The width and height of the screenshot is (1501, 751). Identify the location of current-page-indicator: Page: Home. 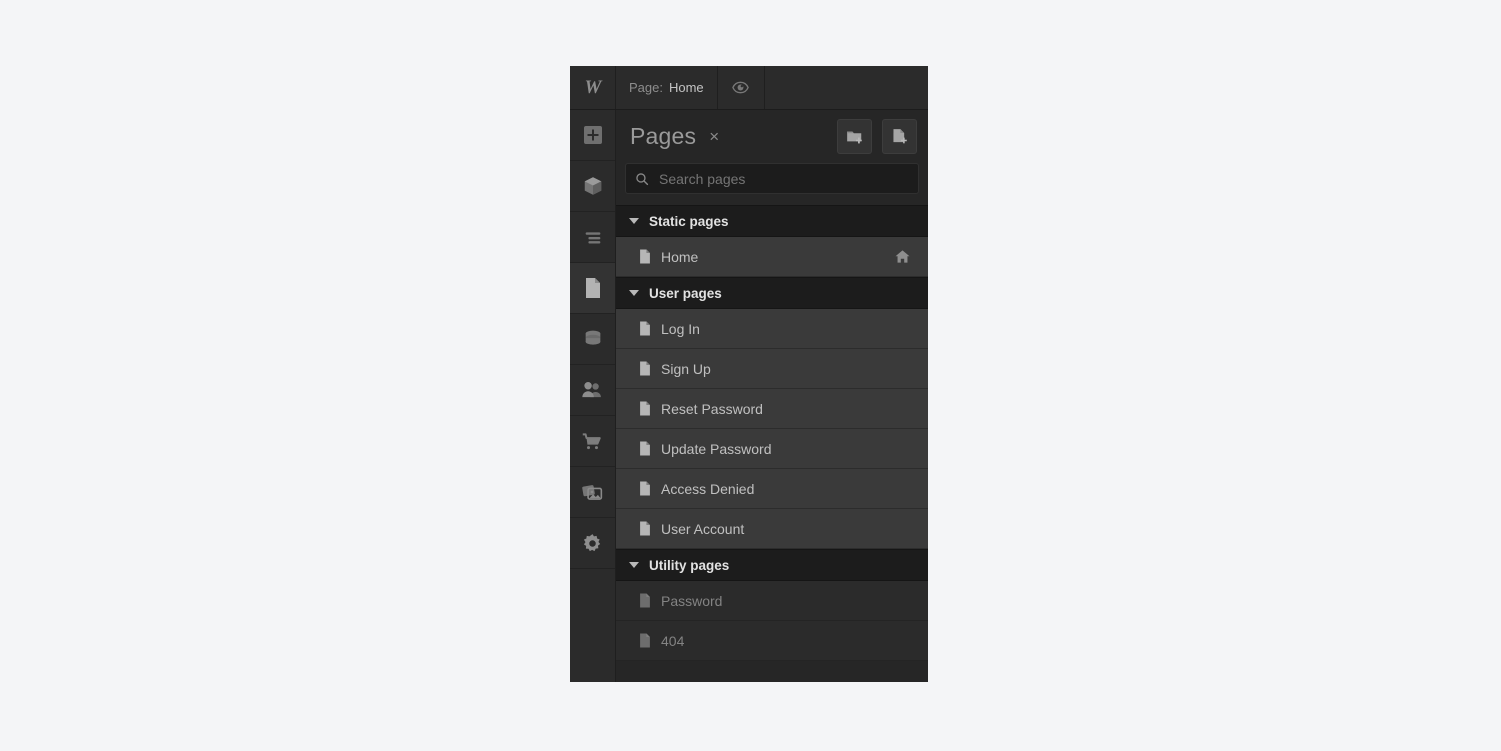
(667, 87).